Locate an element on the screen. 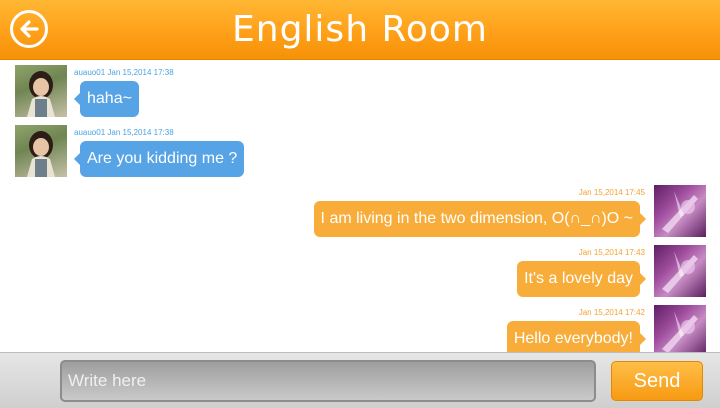 The height and width of the screenshot is (408, 720). message-bubble: Are you kidding me ? is located at coordinates (159, 159).